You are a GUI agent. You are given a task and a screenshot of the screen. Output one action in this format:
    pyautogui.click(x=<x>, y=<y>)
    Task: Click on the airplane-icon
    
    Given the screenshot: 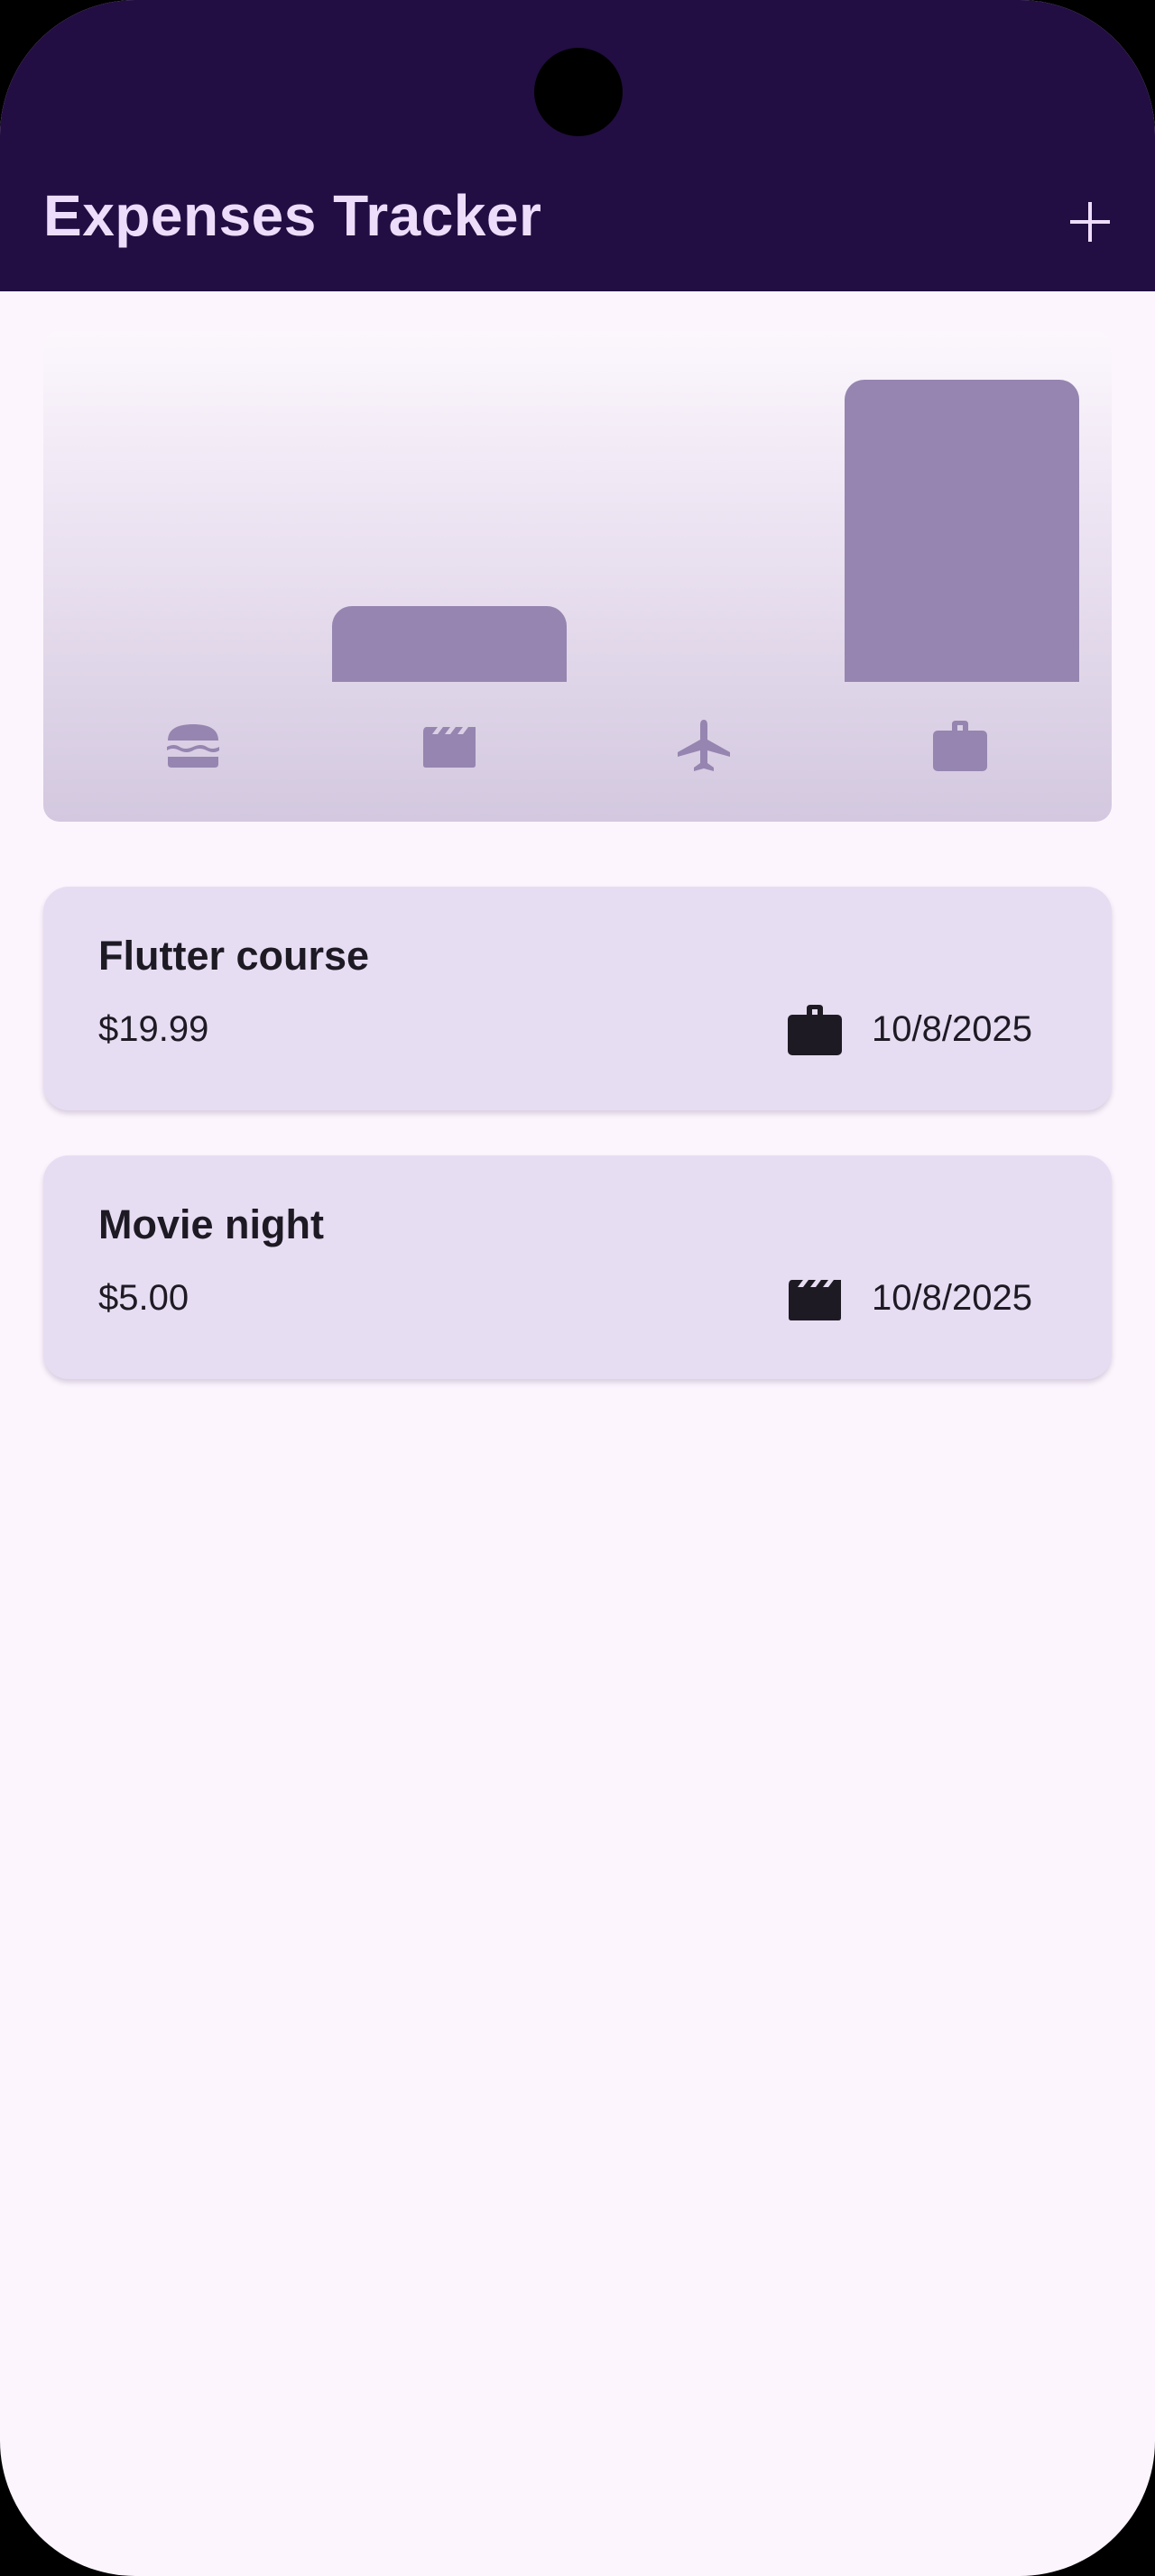 What is the action you would take?
    pyautogui.click(x=703, y=746)
    